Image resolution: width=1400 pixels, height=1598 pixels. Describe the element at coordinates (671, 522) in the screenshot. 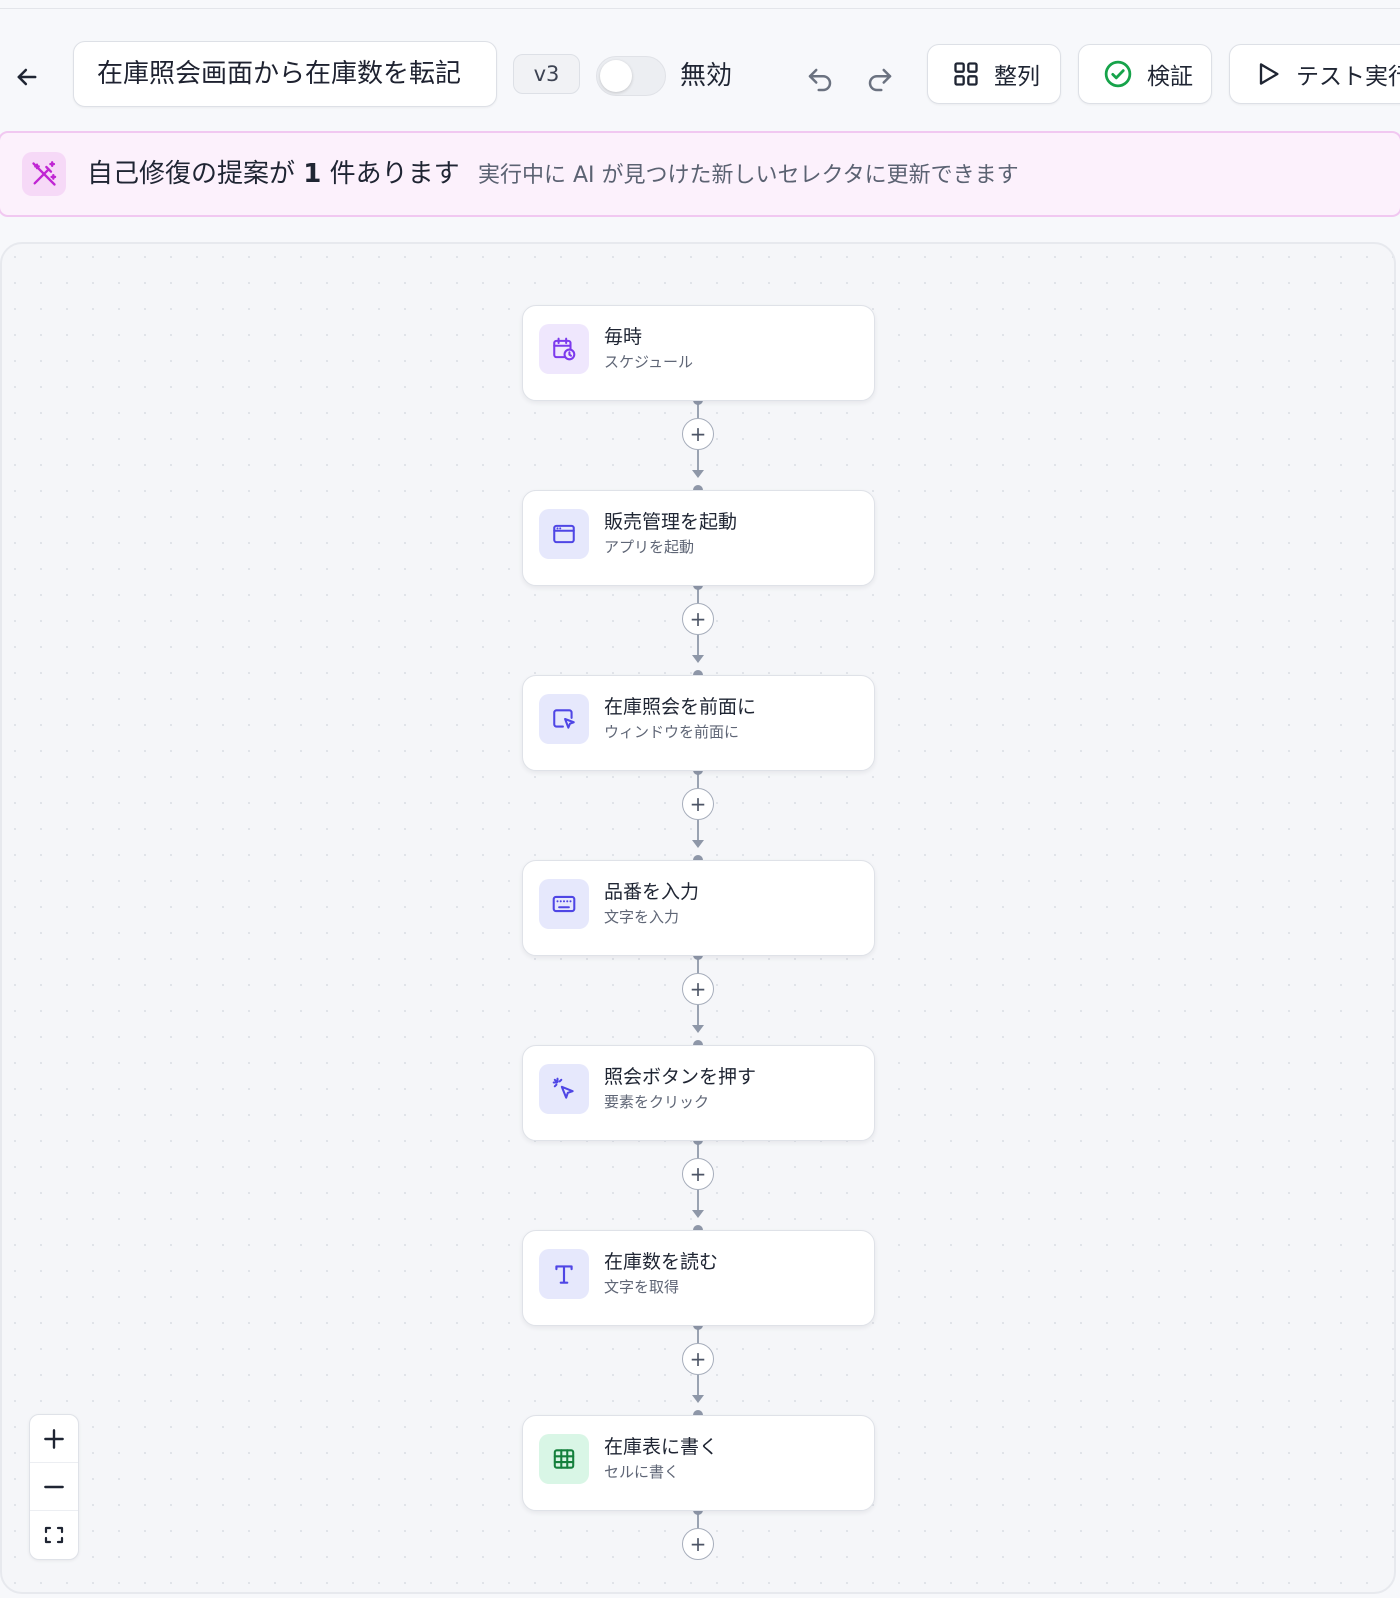

I see `node-title: 販売管理を起動` at that location.